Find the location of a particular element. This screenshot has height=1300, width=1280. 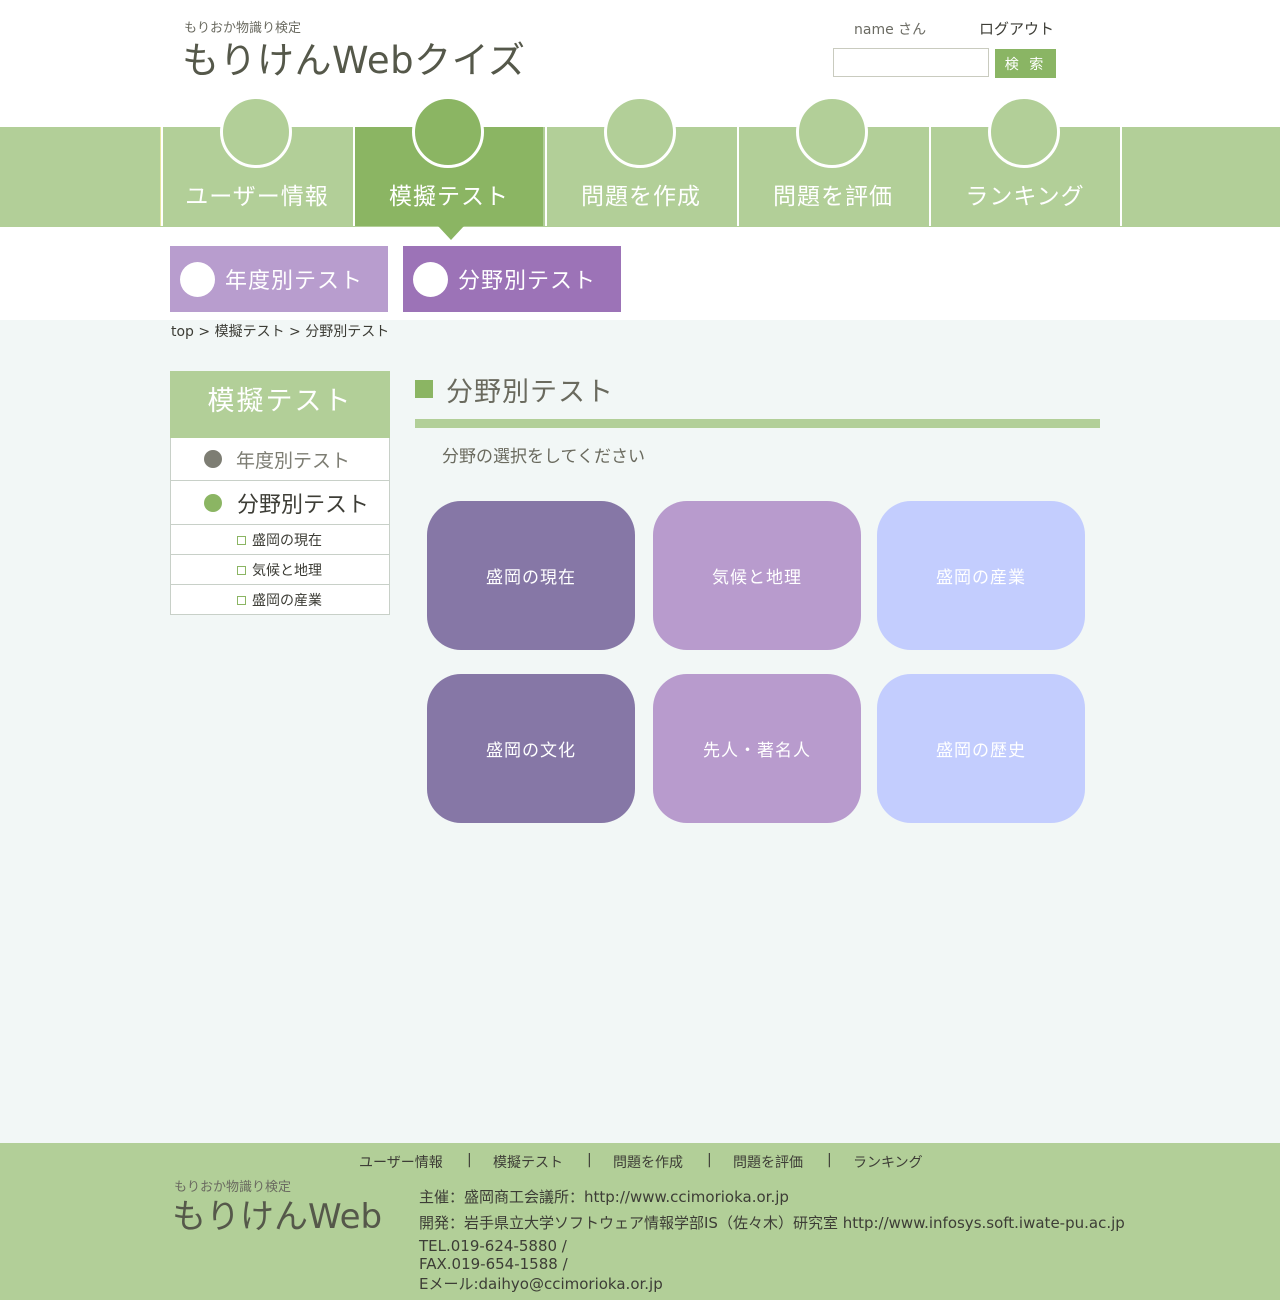

category-button-morioka-now: 盛岡の現在 is located at coordinates (531, 575).